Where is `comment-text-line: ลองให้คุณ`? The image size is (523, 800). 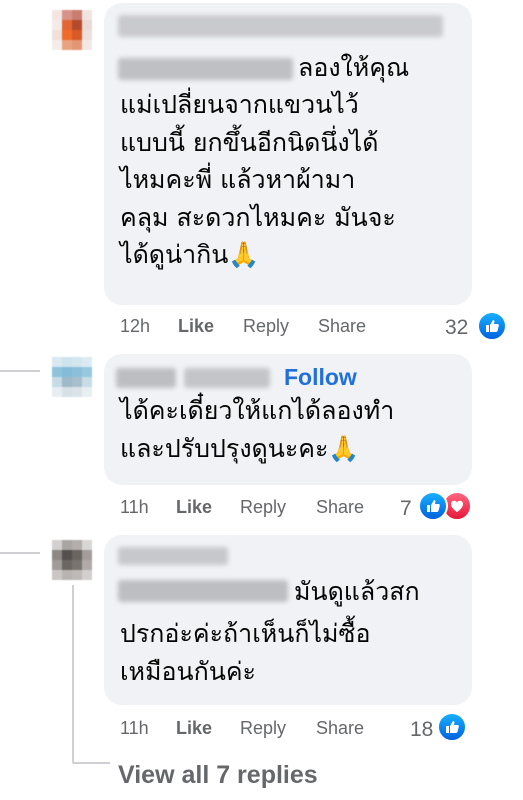
comment-text-line: ลองให้คุณ is located at coordinates (354, 67).